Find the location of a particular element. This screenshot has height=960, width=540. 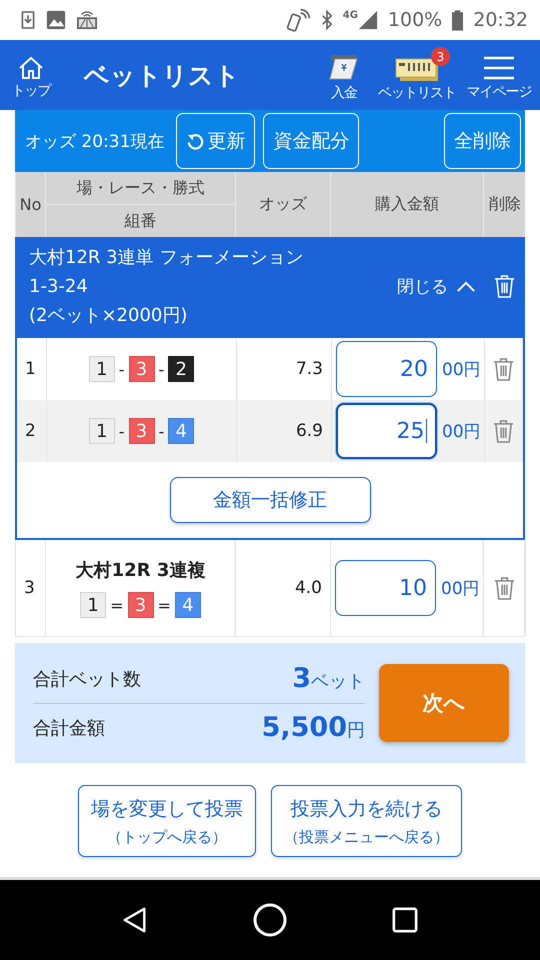

menu-icon is located at coordinates (499, 68).